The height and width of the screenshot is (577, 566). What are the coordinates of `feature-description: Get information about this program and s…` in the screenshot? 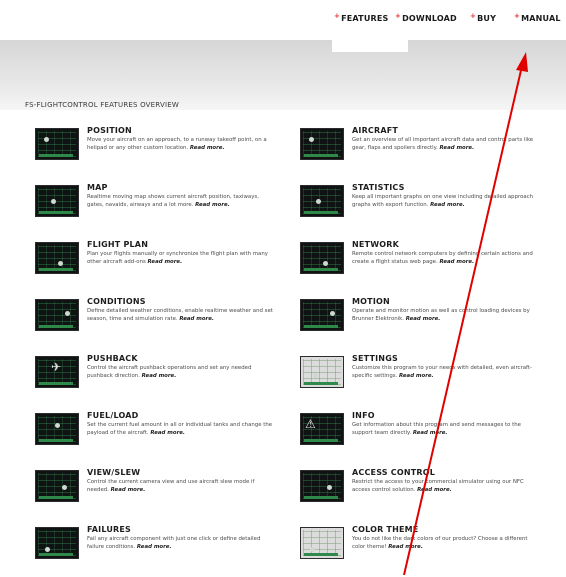 It's located at (447, 429).